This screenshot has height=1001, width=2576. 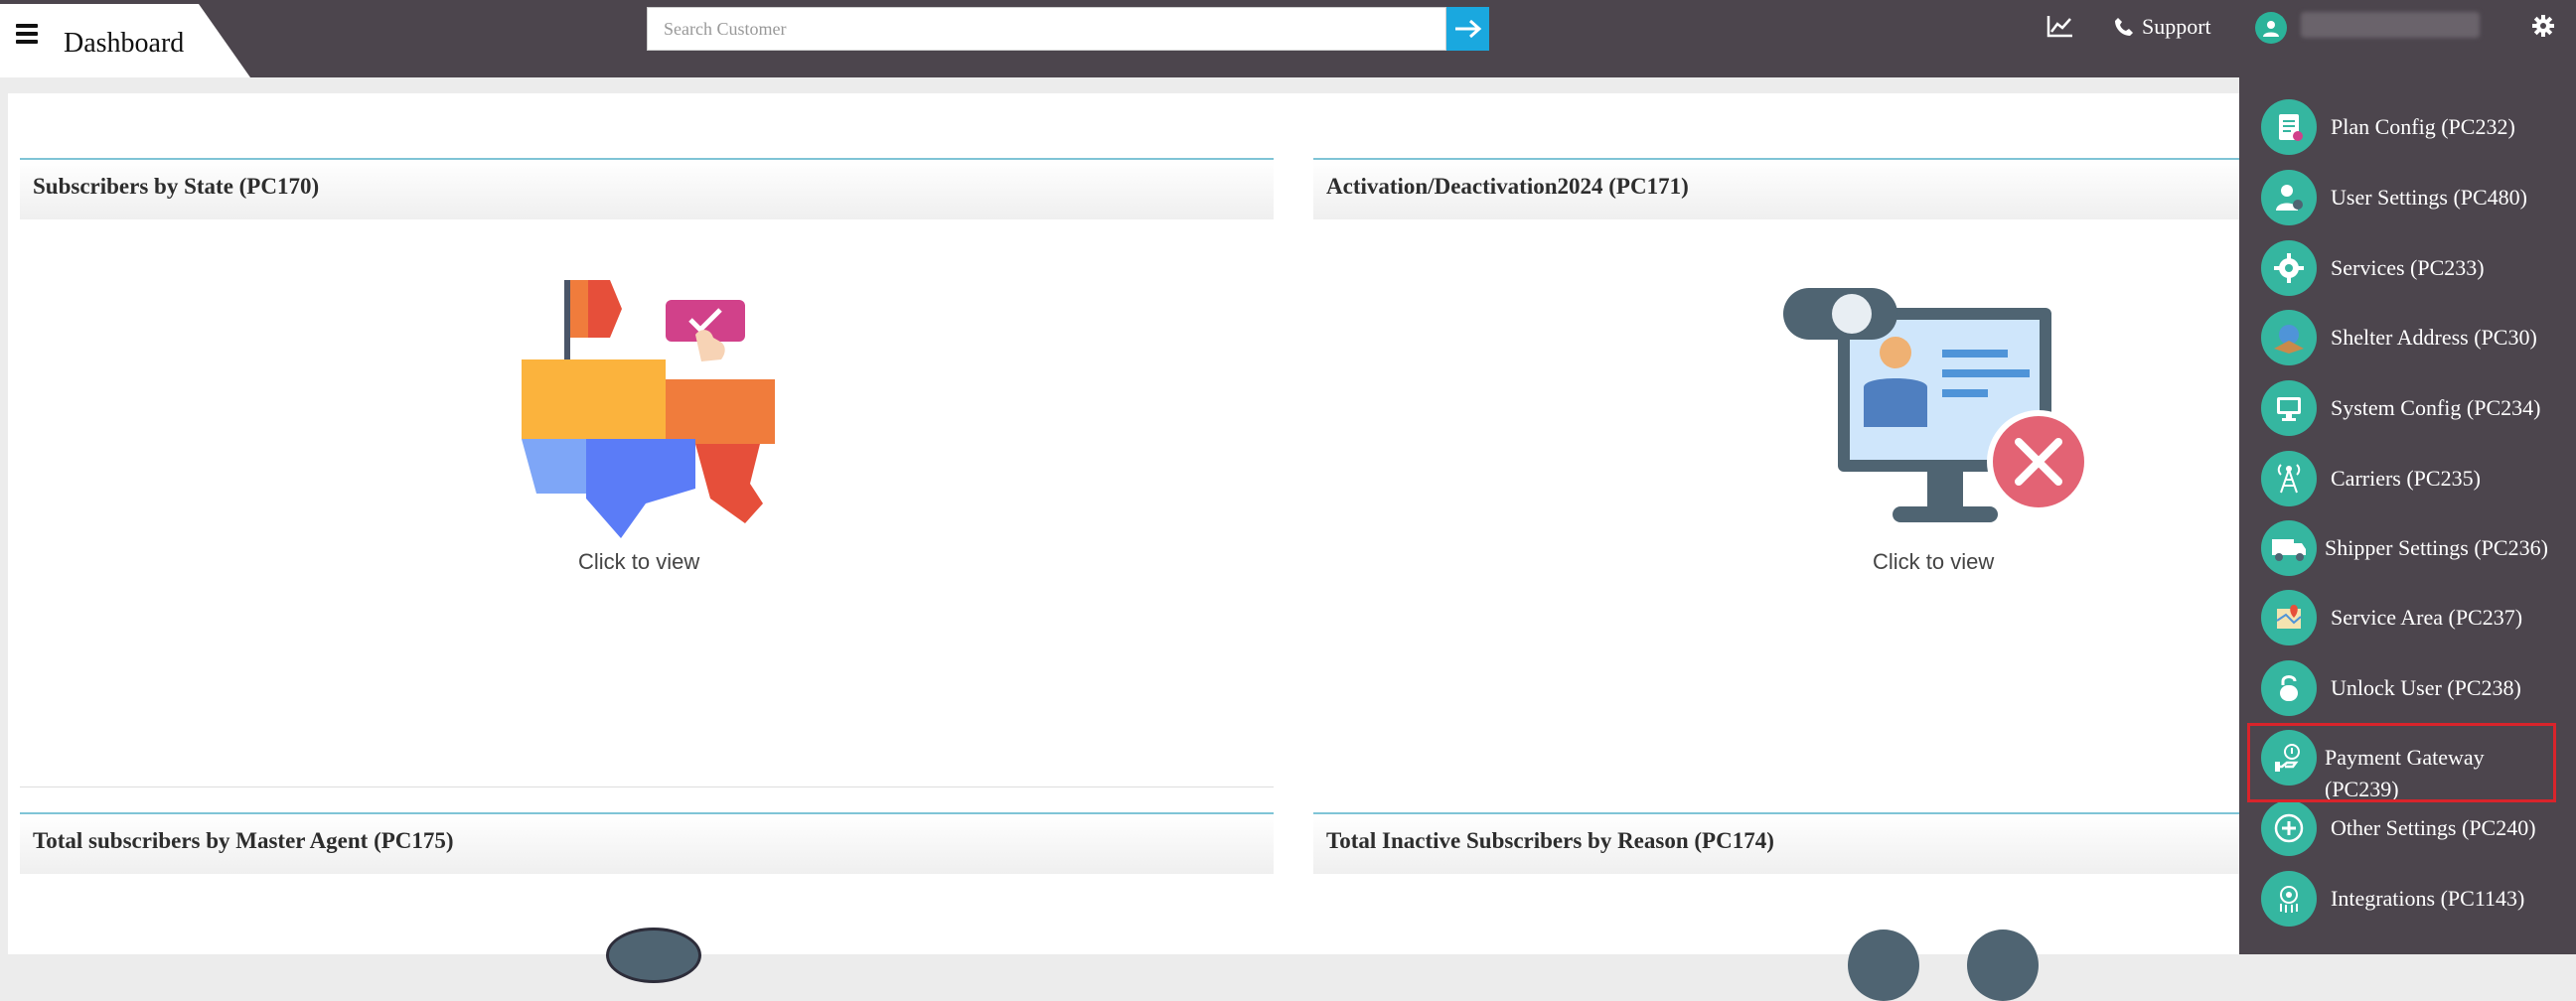 I want to click on menu-item-shelter-address: Shelter Address (PC30), so click(x=2415, y=345).